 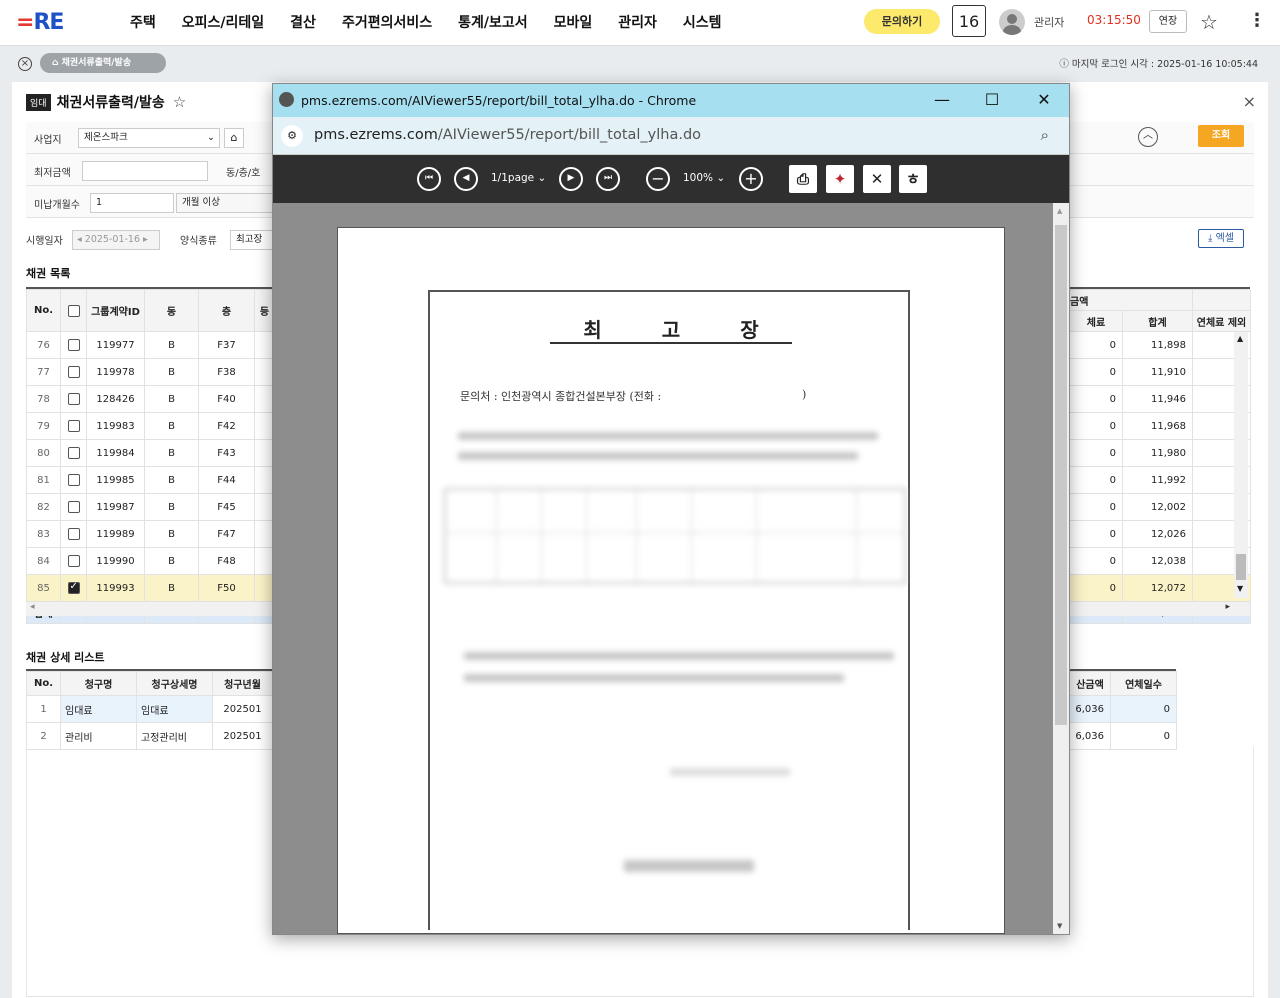 What do you see at coordinates (429, 179) in the screenshot?
I see `first-page-icon: ⏮` at bounding box center [429, 179].